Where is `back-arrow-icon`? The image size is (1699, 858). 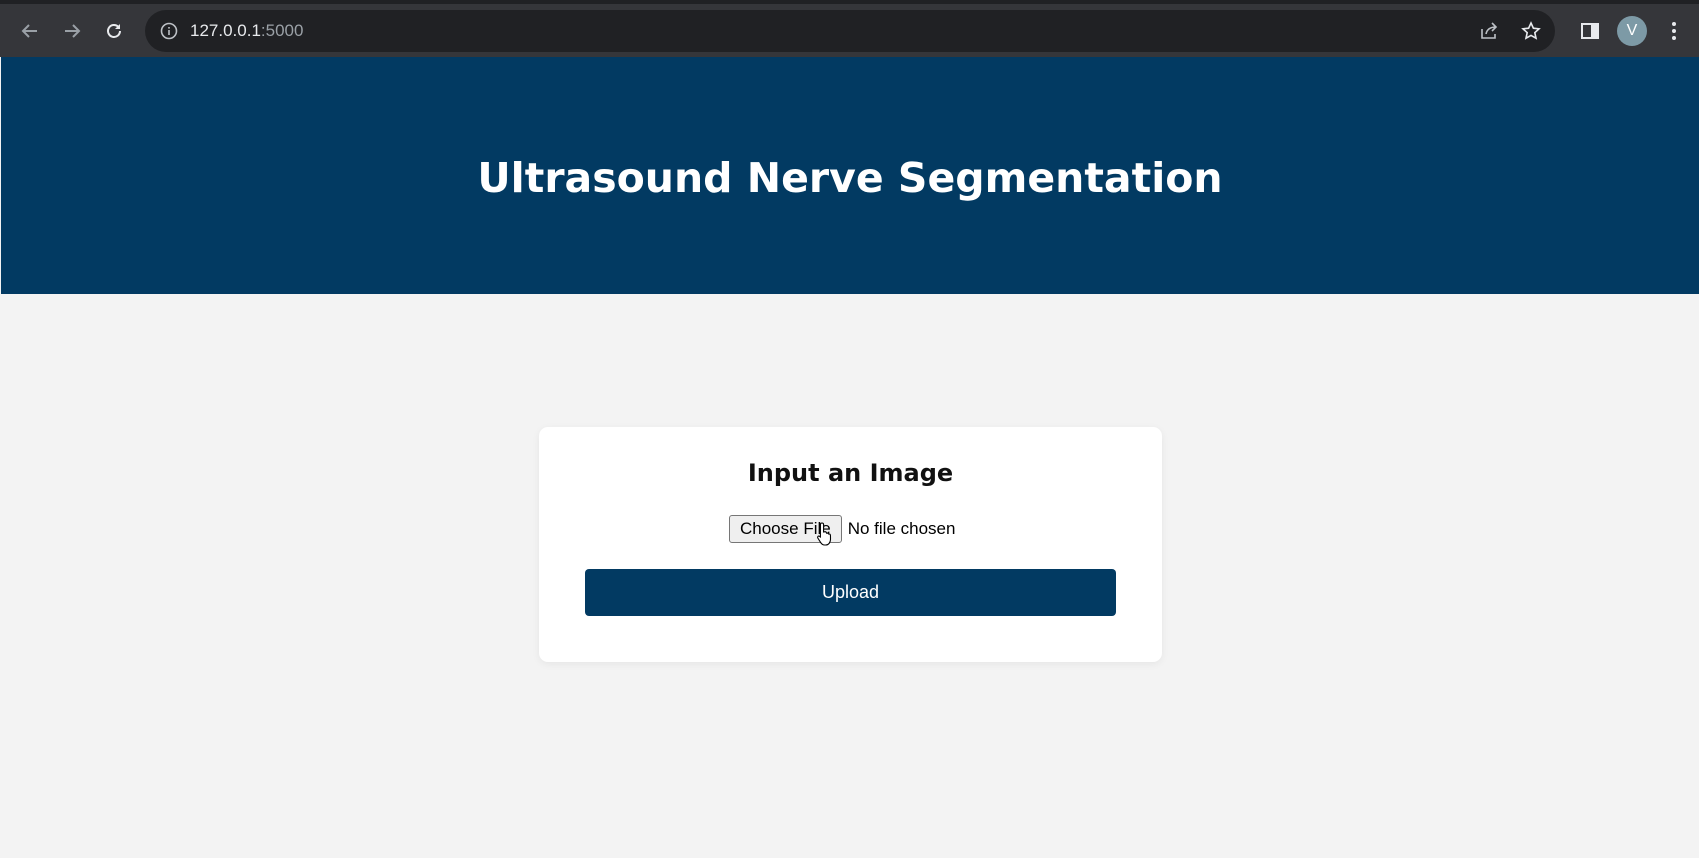
back-arrow-icon is located at coordinates (29, 30).